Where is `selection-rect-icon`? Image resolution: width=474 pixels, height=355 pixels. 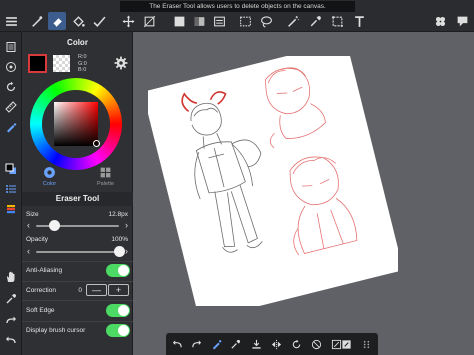
selection-rect-icon is located at coordinates (245, 21).